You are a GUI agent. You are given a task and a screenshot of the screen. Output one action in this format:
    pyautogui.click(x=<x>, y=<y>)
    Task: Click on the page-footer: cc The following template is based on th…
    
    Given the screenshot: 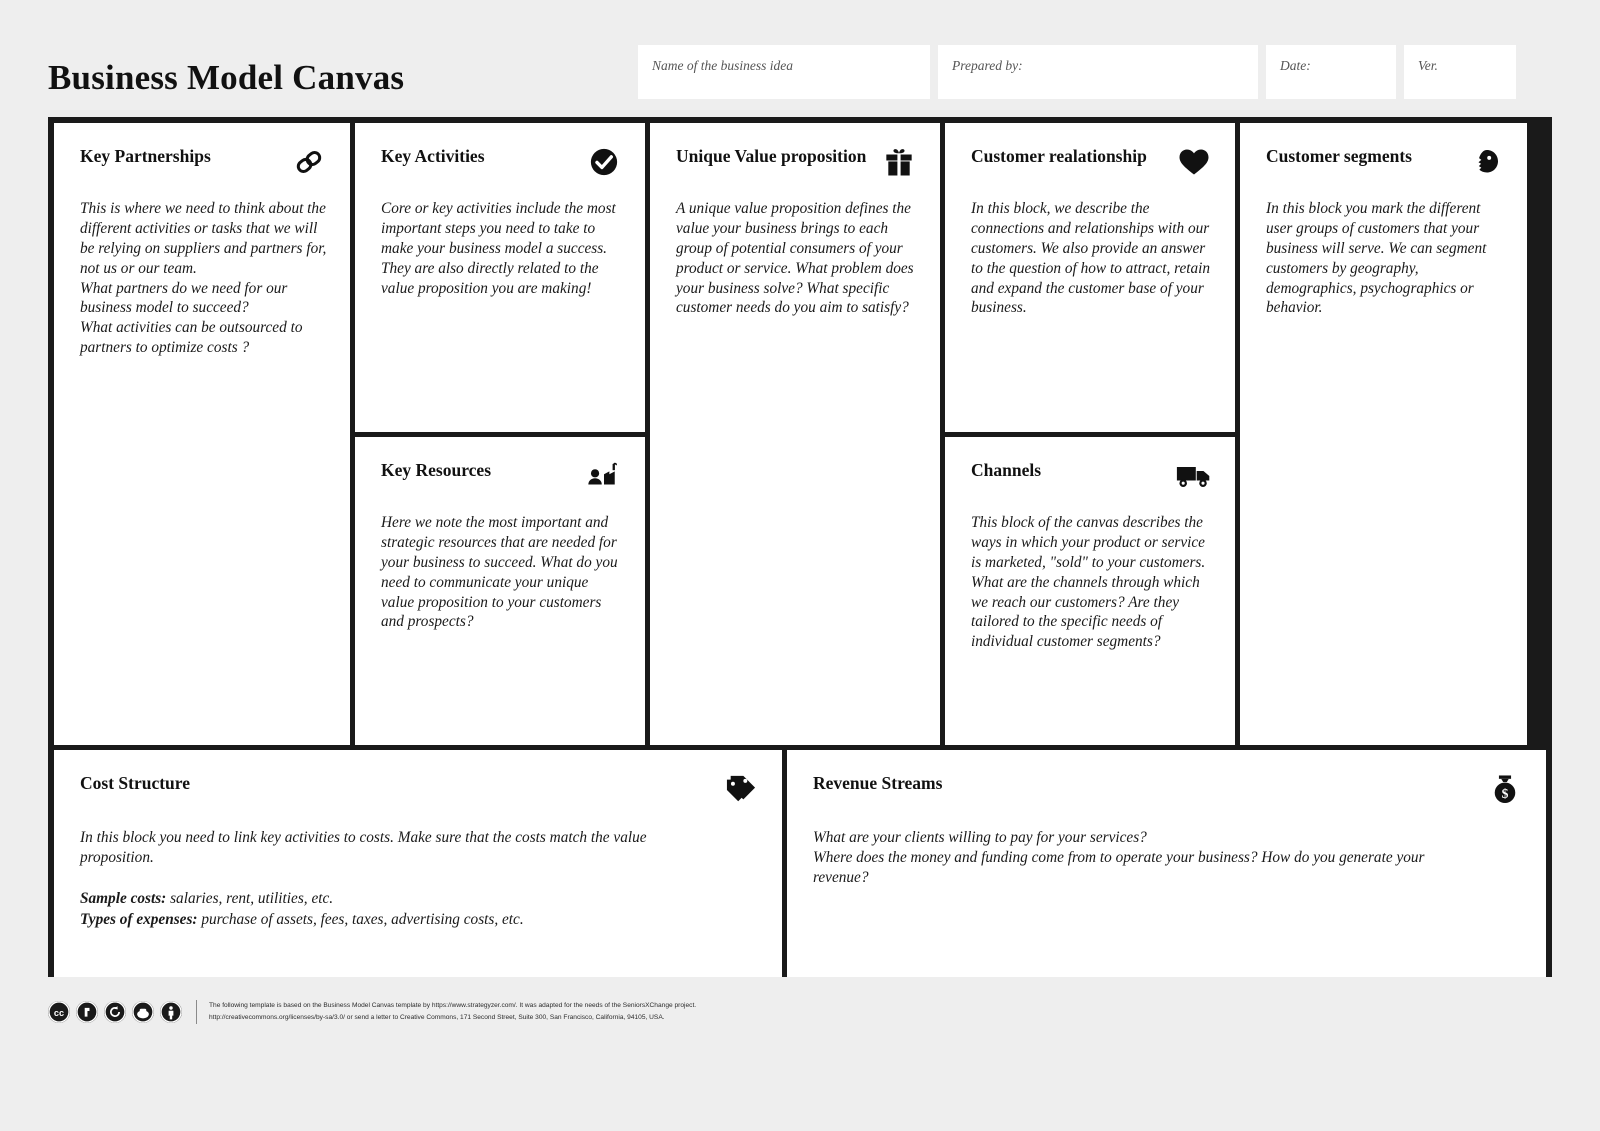 What is the action you would take?
    pyautogui.click(x=372, y=1012)
    